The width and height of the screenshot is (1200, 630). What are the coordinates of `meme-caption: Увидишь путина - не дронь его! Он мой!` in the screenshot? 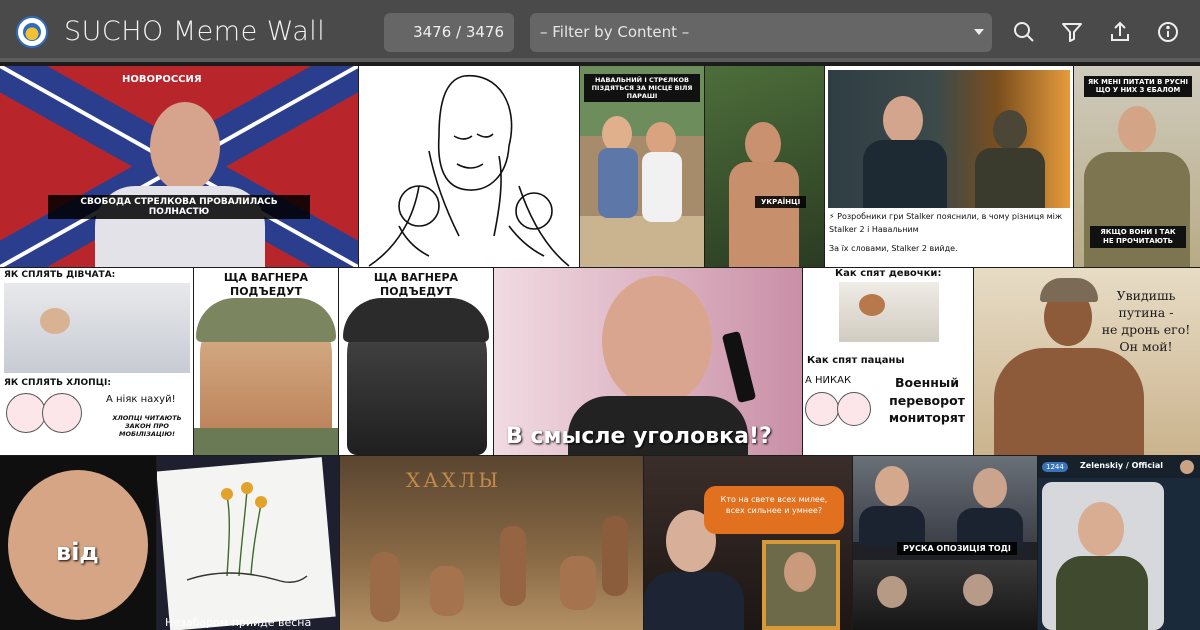 It's located at (1146, 321).